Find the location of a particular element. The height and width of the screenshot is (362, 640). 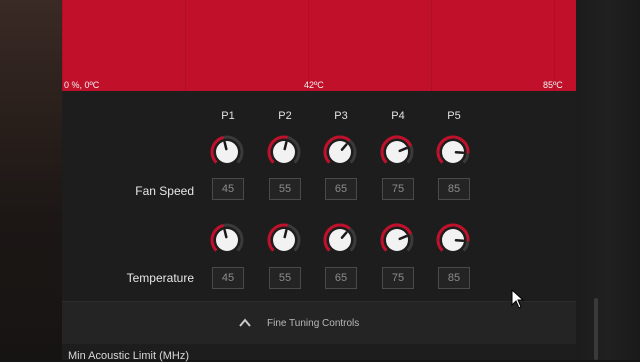

graph-axis-min-label: 0 %, 0ºC is located at coordinates (82, 85).